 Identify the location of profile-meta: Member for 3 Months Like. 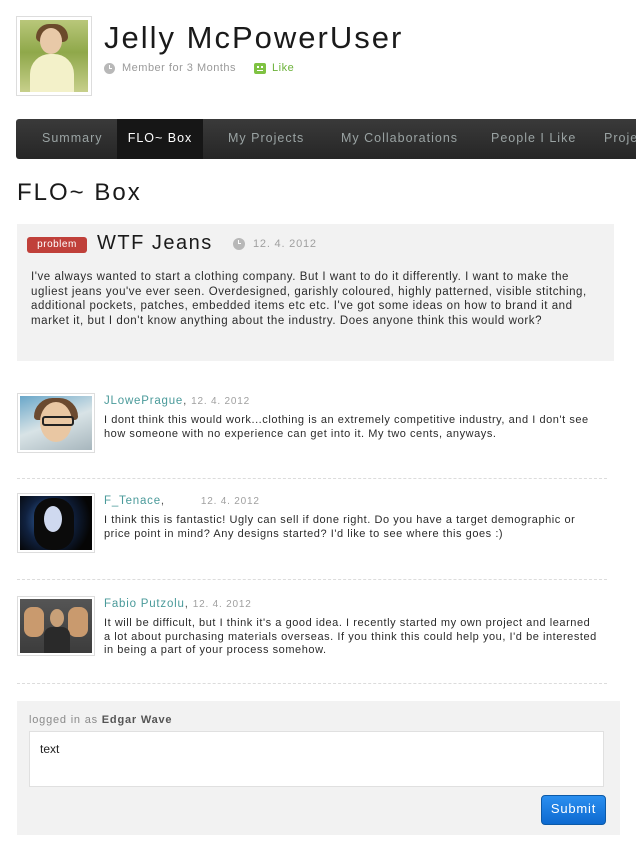
(199, 68).